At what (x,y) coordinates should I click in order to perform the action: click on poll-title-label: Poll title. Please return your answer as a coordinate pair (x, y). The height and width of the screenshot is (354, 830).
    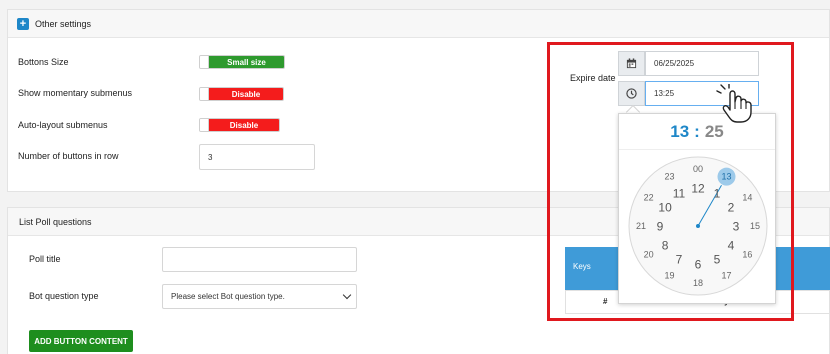
    Looking at the image, I should click on (45, 259).